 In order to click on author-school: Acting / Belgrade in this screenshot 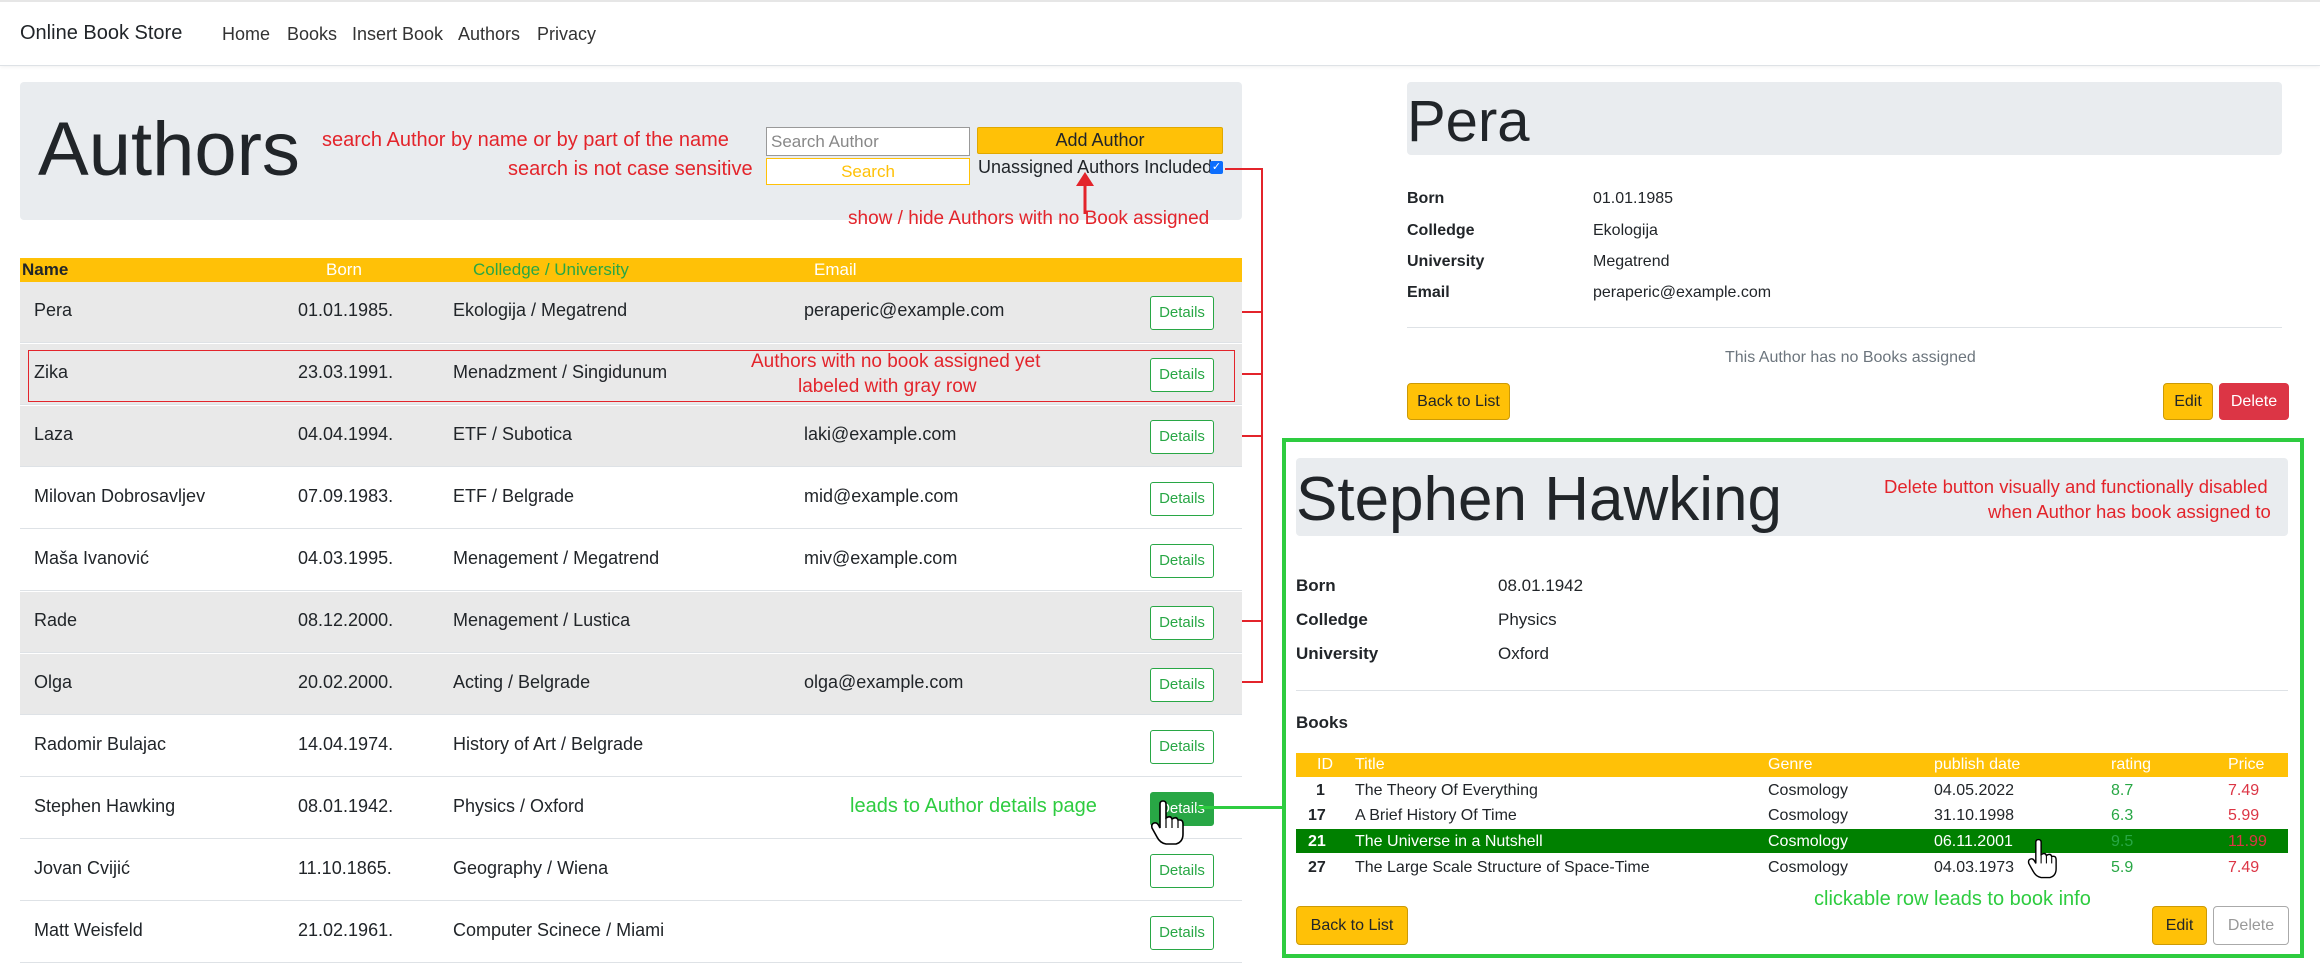, I will do `click(522, 682)`.